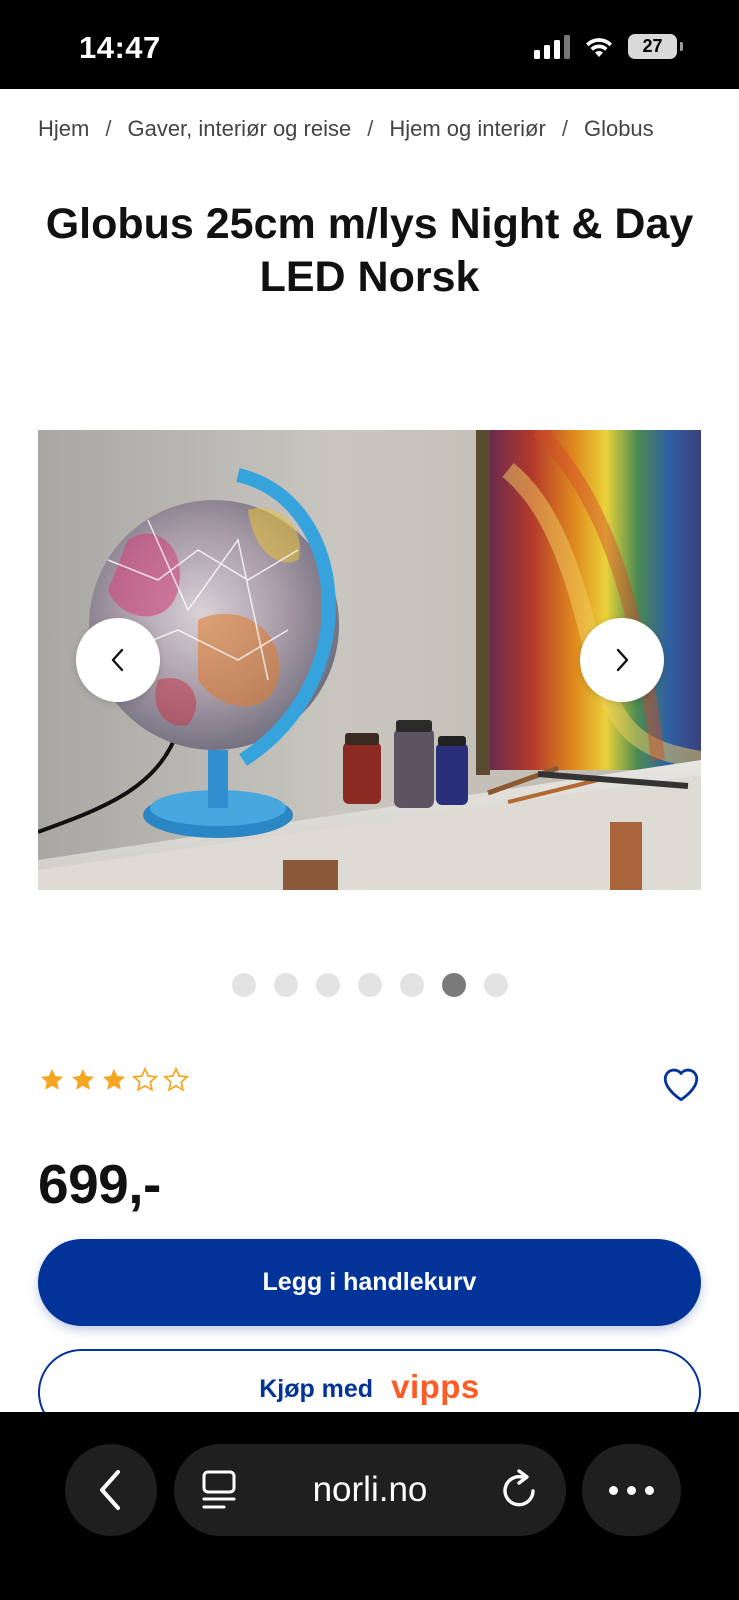 This screenshot has height=1600, width=739. Describe the element at coordinates (120, 47) in the screenshot. I see `status-time: 14:47` at that location.